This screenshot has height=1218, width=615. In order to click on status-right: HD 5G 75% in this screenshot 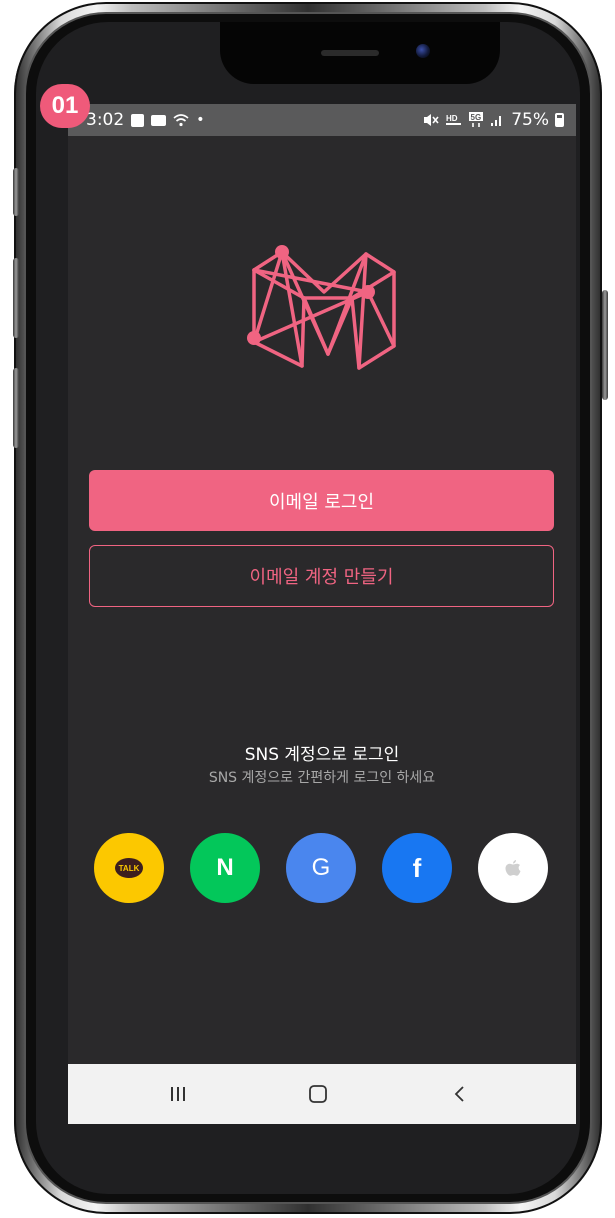, I will do `click(493, 120)`.